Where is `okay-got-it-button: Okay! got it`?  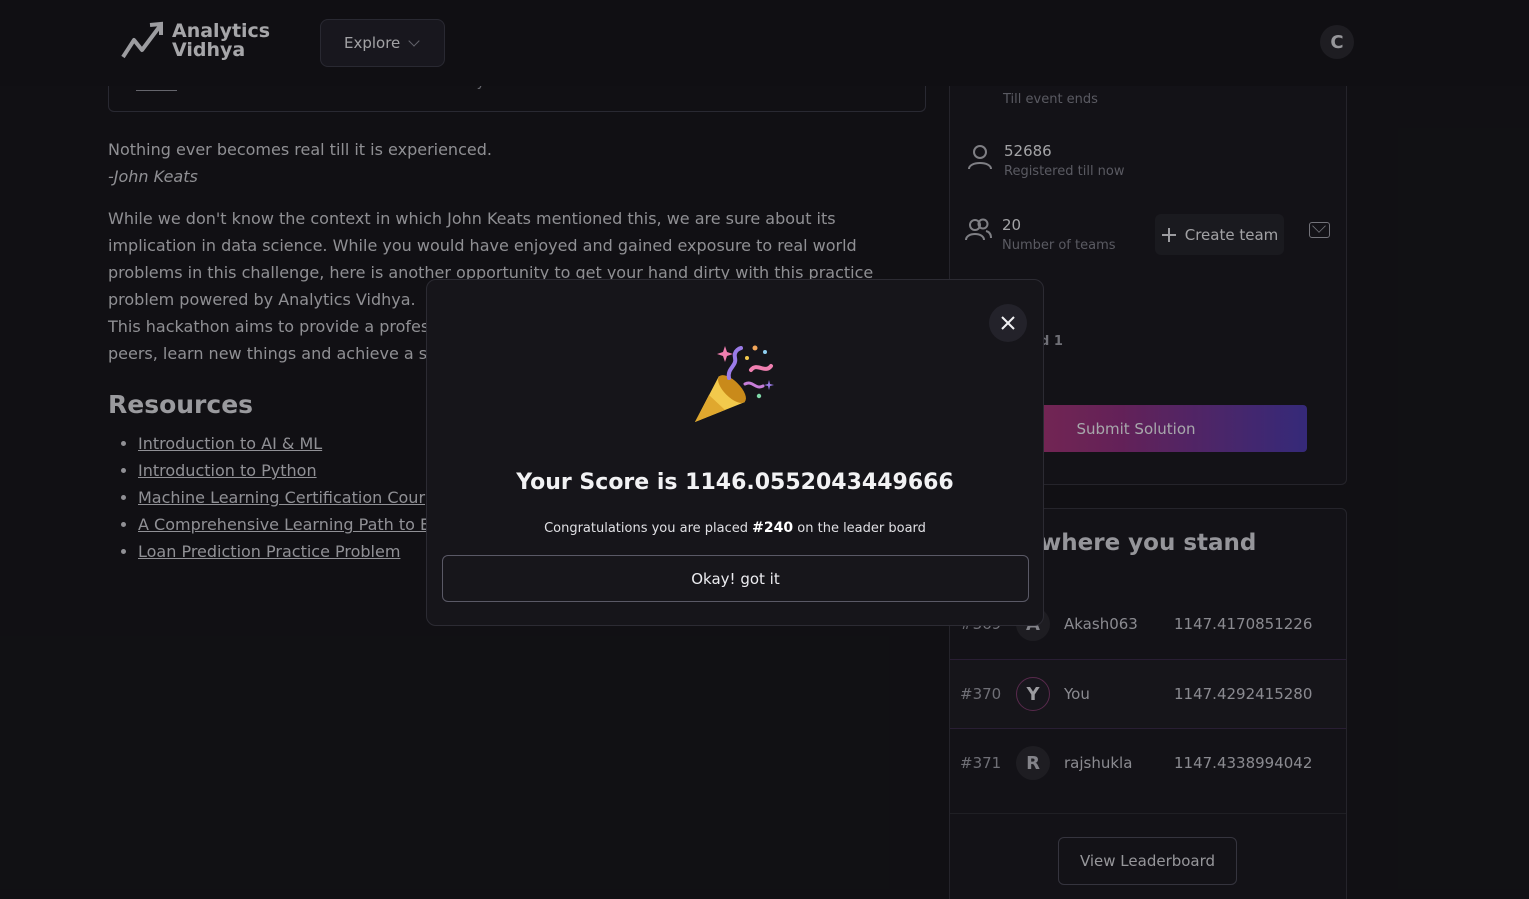
okay-got-it-button: Okay! got it is located at coordinates (735, 578).